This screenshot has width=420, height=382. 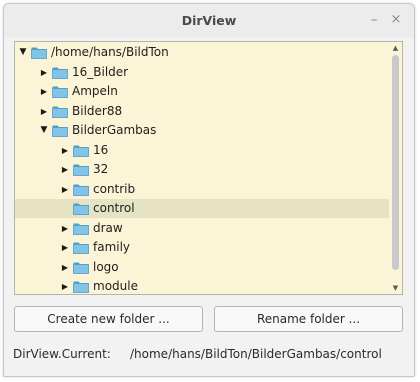 What do you see at coordinates (395, 48) in the screenshot?
I see `scroll-up-icon: ▲` at bounding box center [395, 48].